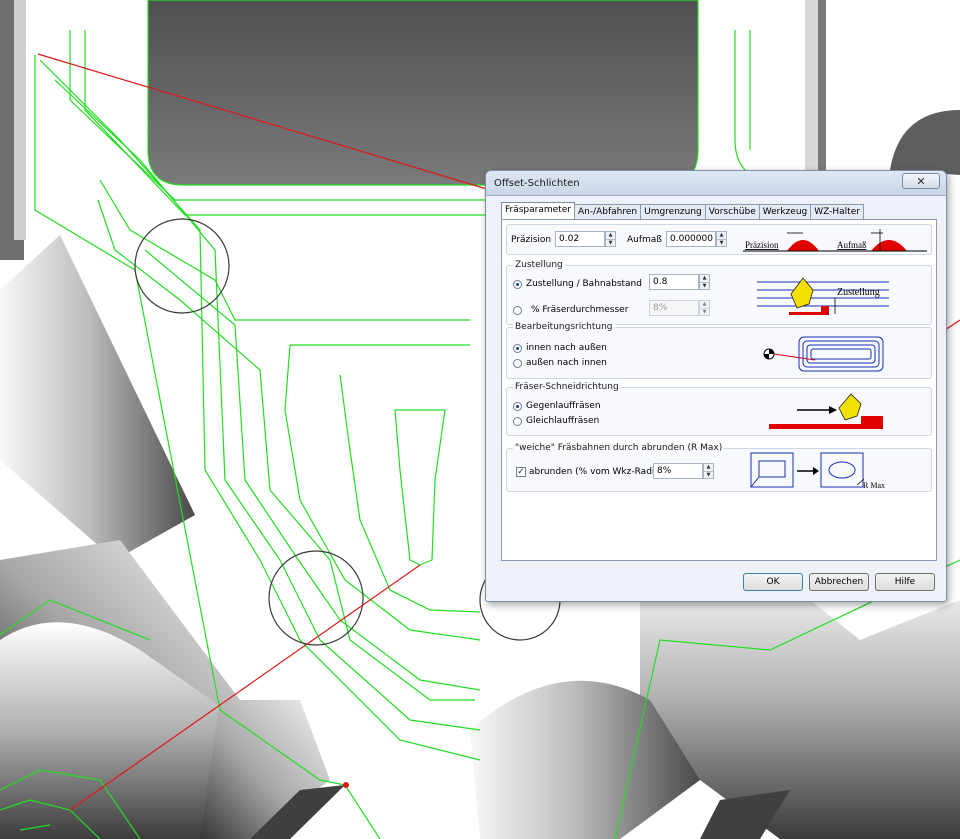 Image resolution: width=960 pixels, height=839 pixels. Describe the element at coordinates (704, 308) in the screenshot. I see `fraeserdurchmesser-spinner: ▲ ▼` at that location.